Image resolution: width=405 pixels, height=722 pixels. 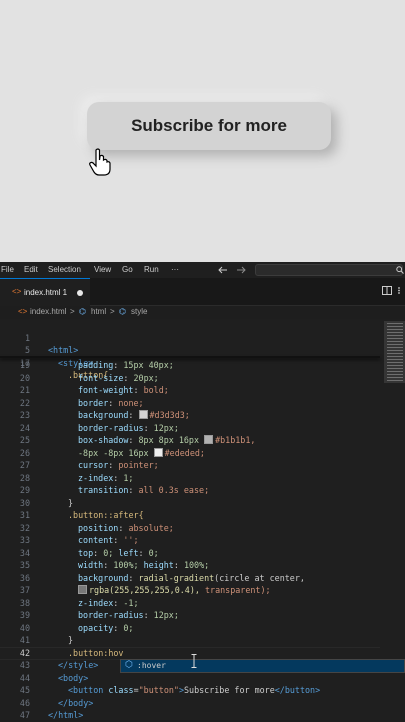 I want to click on menu-bar: File Edit Selection View Go Run ···, so click(x=202, y=270).